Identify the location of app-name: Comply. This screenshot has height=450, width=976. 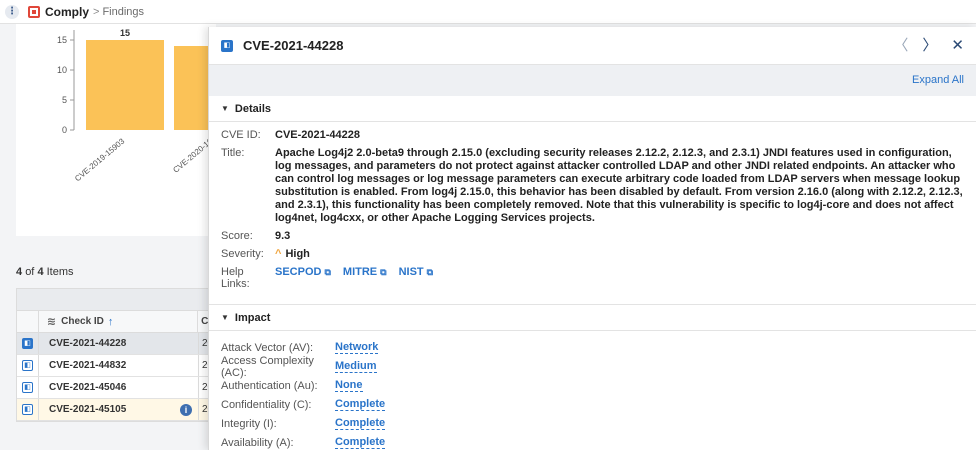
(67, 12).